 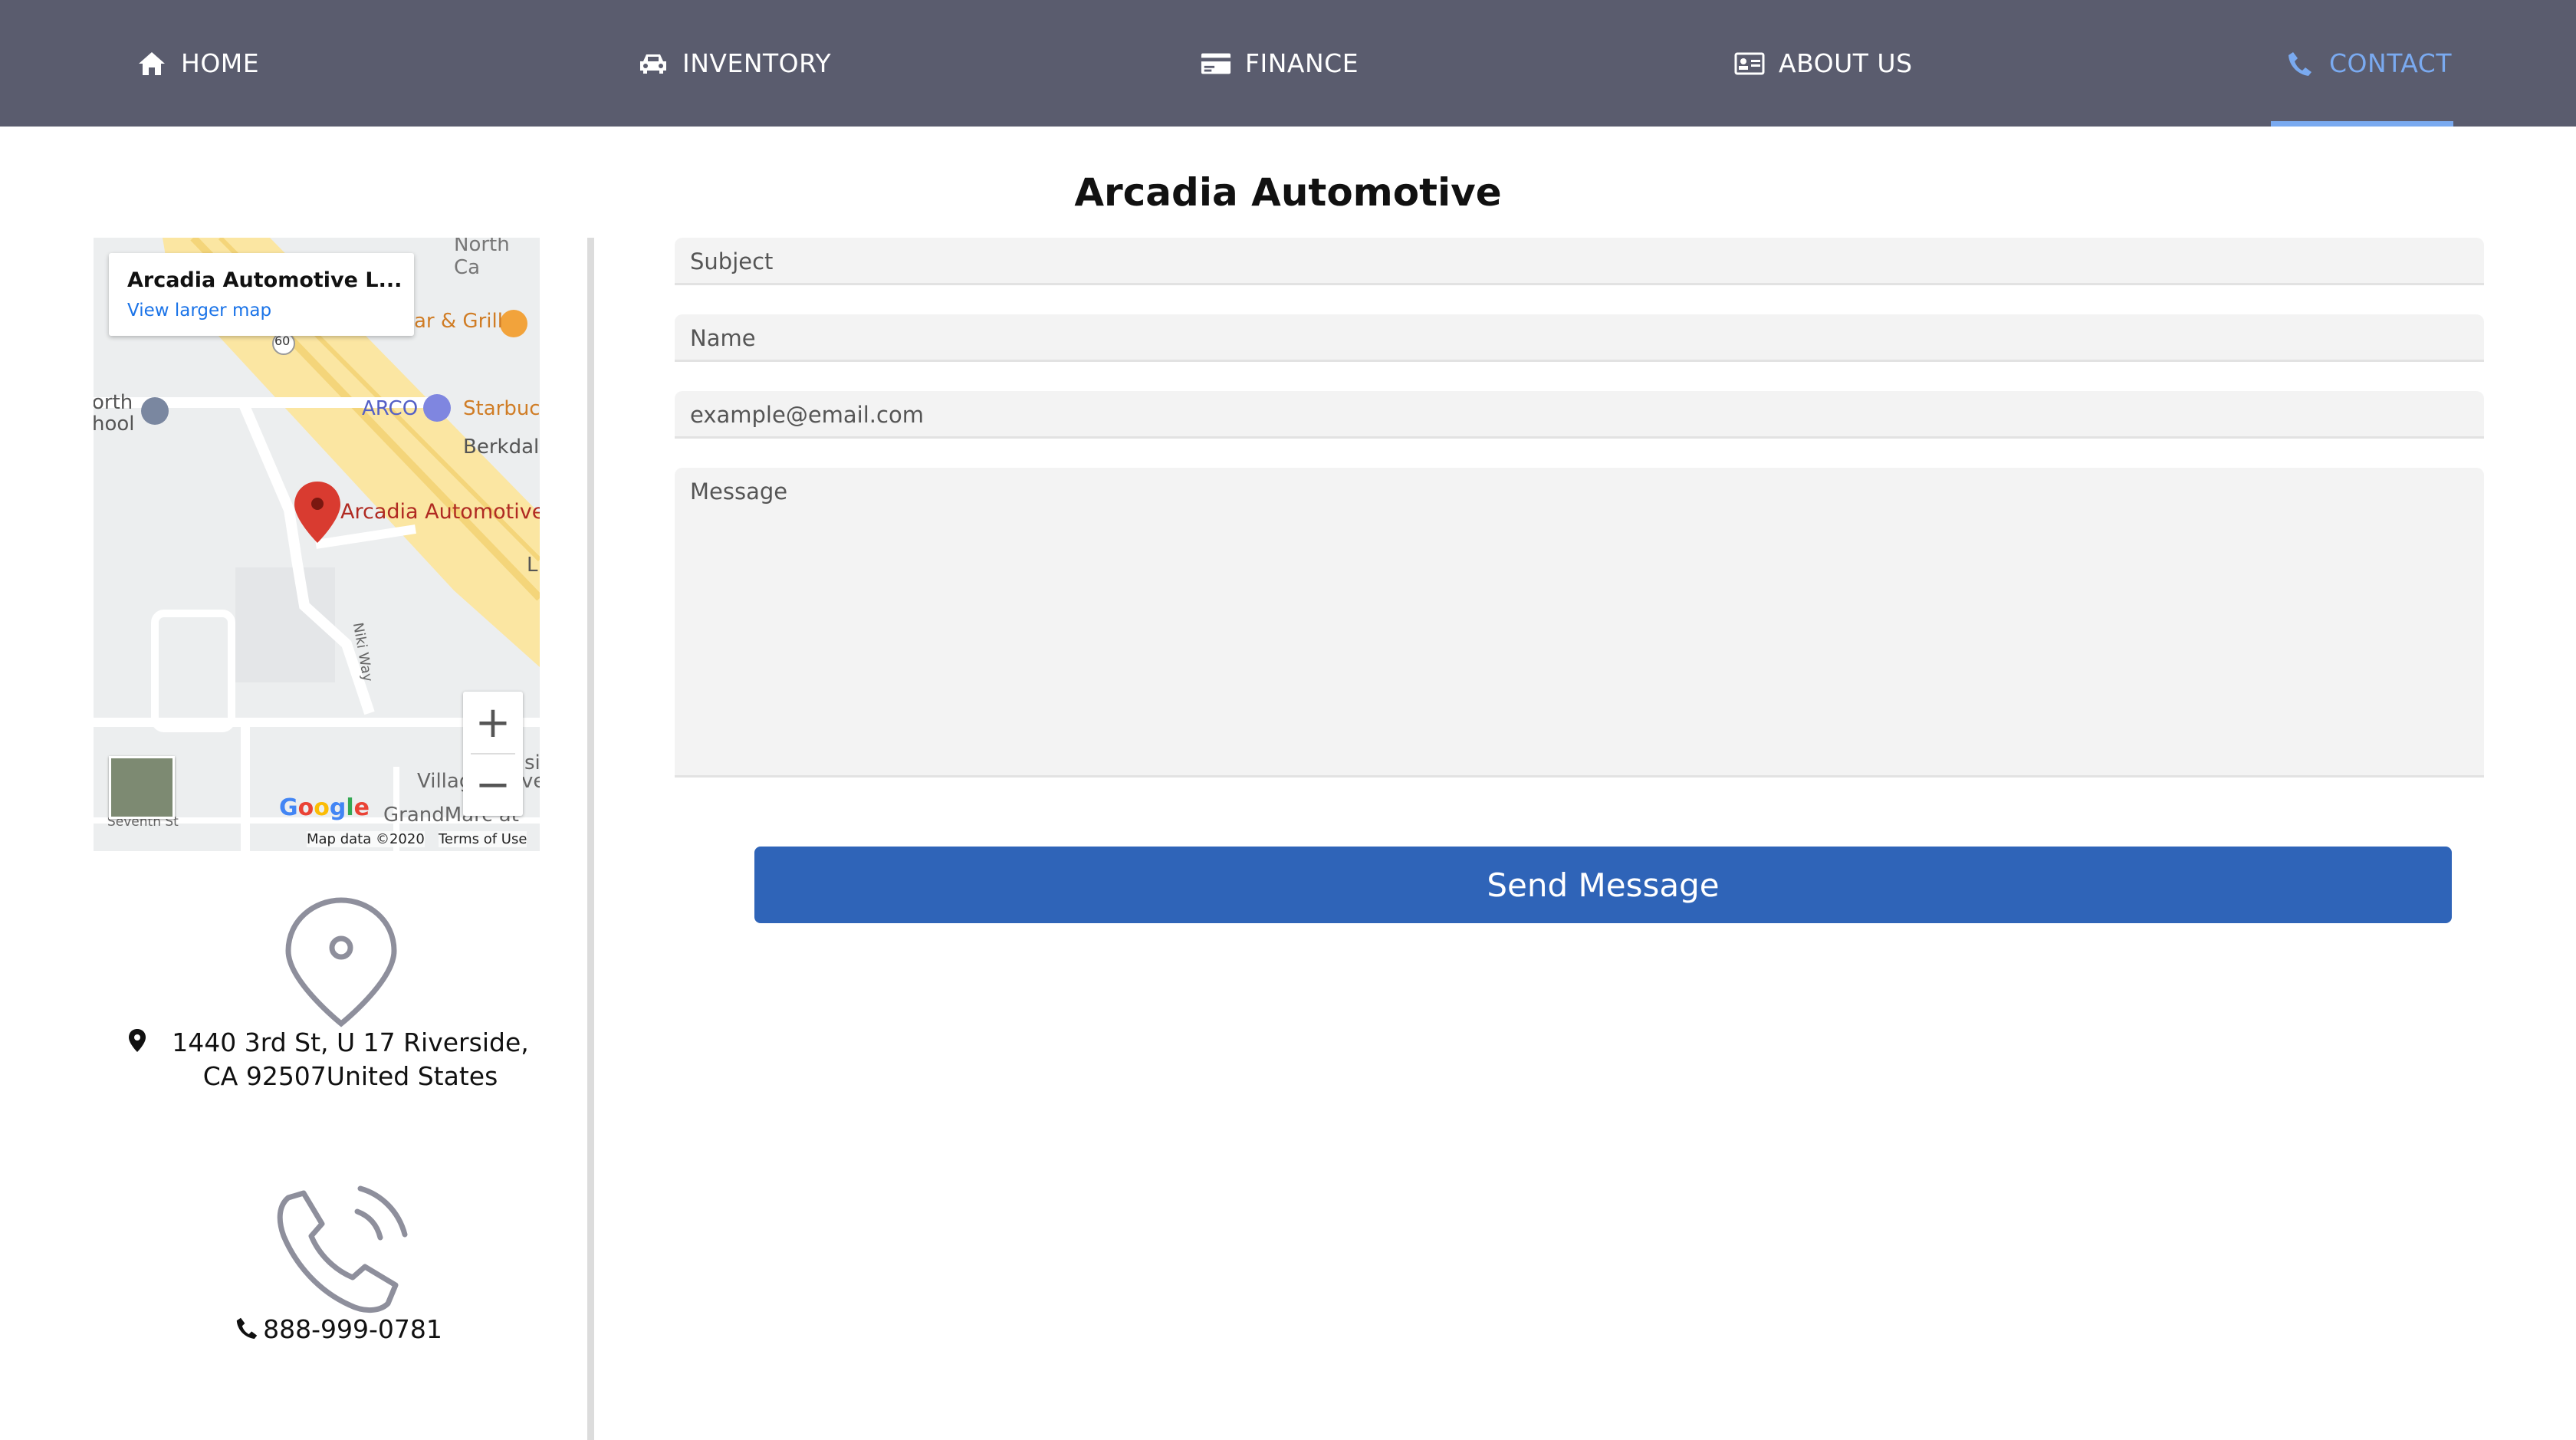 What do you see at coordinates (390, 408) in the screenshot?
I see `map-label: ARCO` at bounding box center [390, 408].